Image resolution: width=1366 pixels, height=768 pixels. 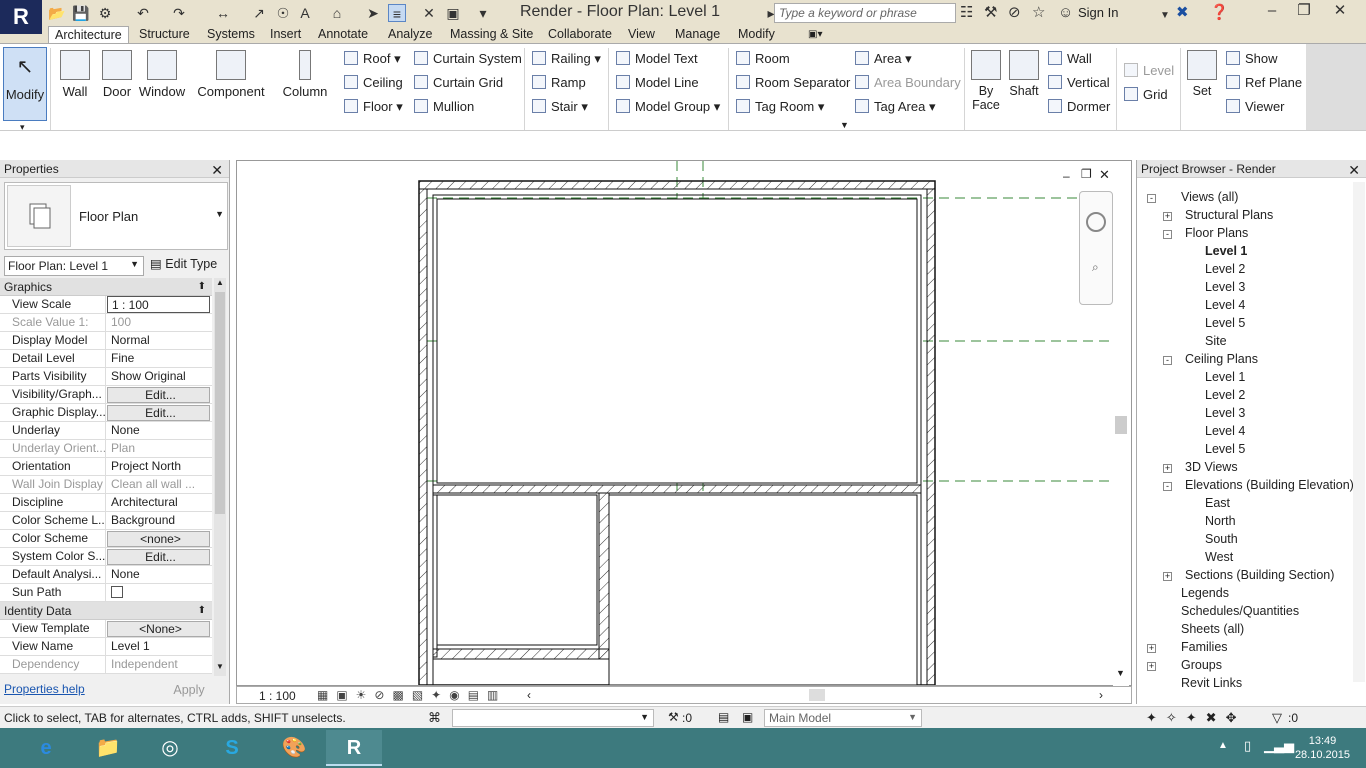 What do you see at coordinates (81, 13) in the screenshot?
I see `save-icon: 💾` at bounding box center [81, 13].